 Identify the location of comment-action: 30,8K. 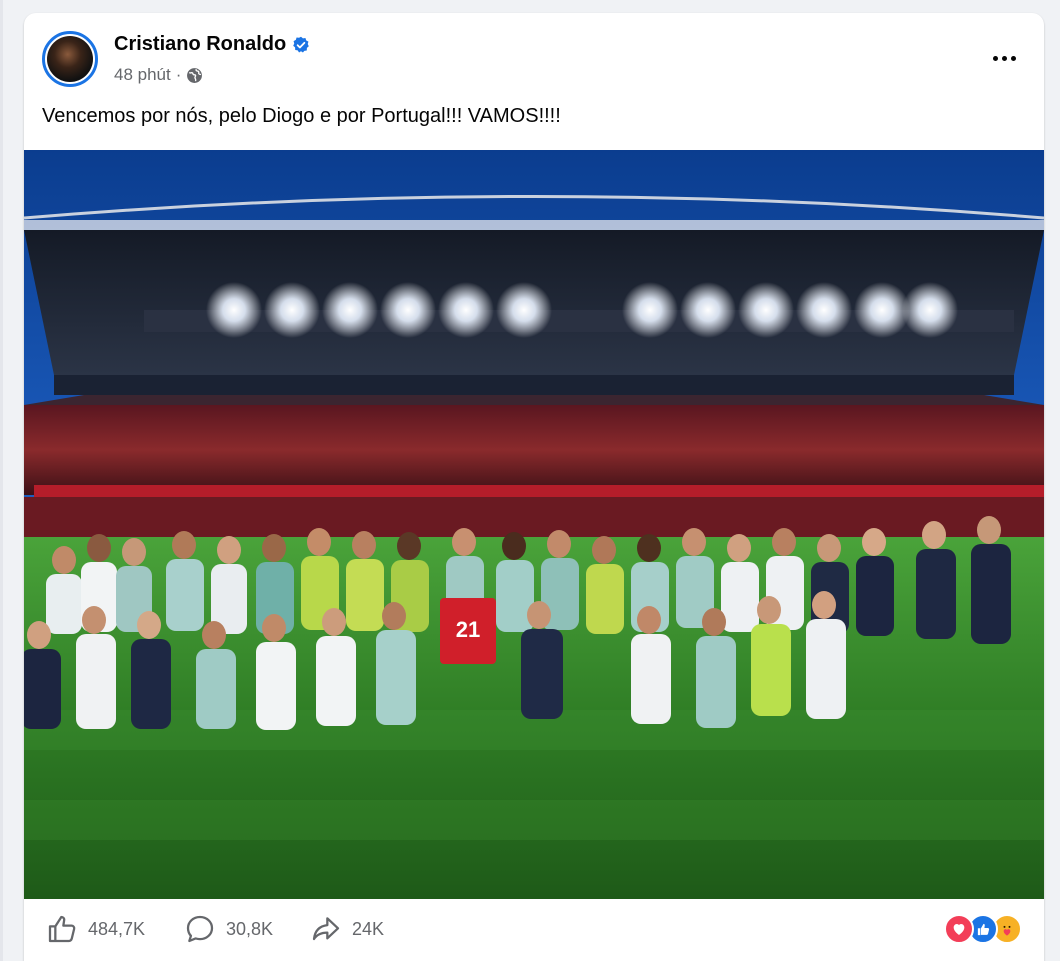
(228, 929).